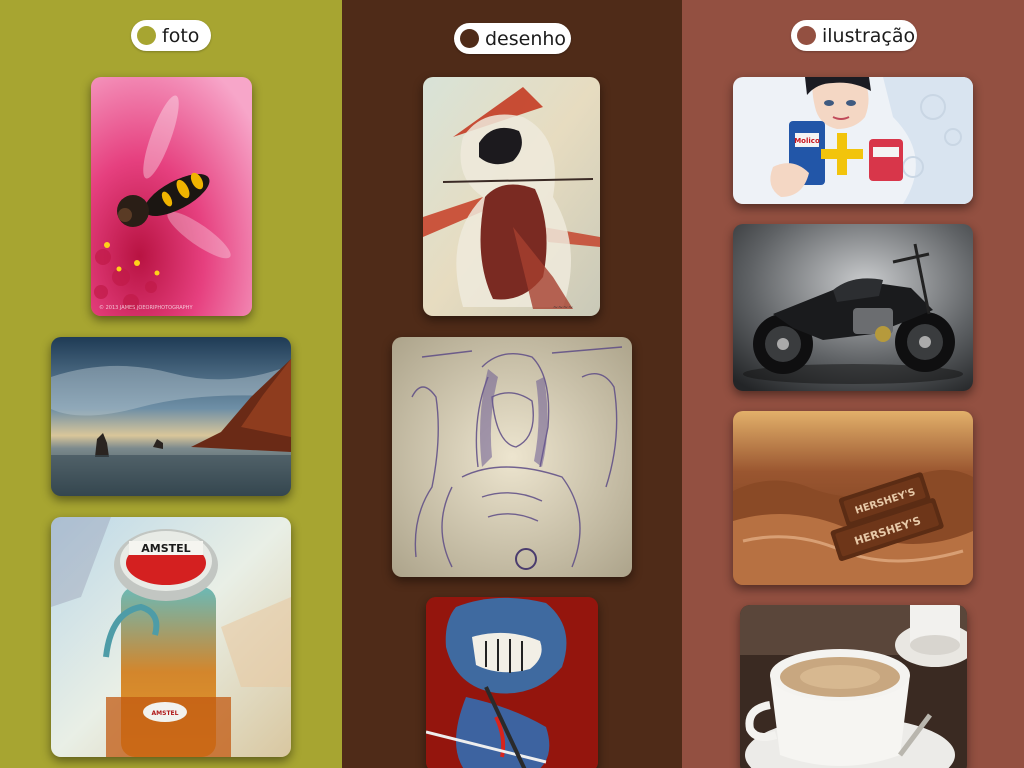 This screenshot has width=1024, height=768. What do you see at coordinates (171, 637) in the screenshot?
I see `gallery-item-photo-amstel-bottle: AMSTEL AMSTEL` at bounding box center [171, 637].